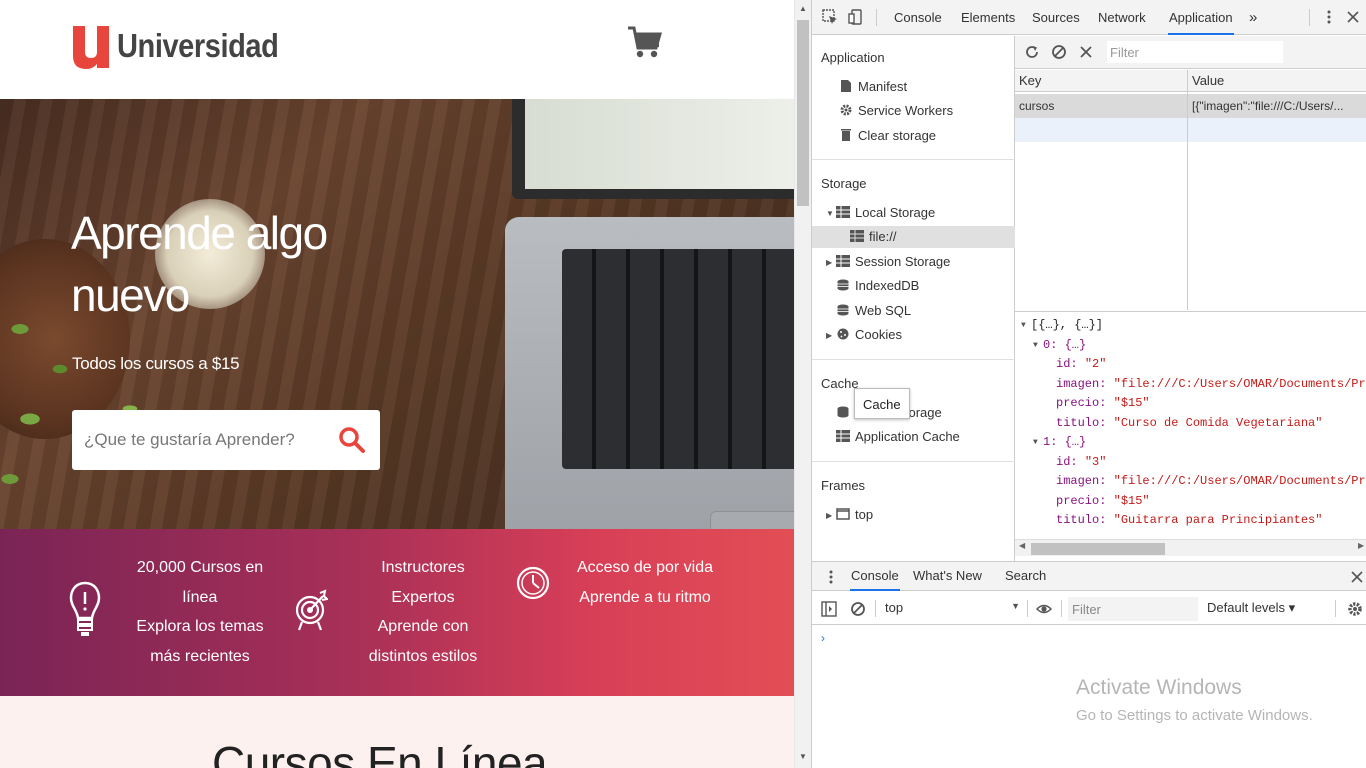 Image resolution: width=1366 pixels, height=768 pixels. Describe the element at coordinates (1098, 549) in the screenshot. I see `preview-scrollbar-thumb` at that location.